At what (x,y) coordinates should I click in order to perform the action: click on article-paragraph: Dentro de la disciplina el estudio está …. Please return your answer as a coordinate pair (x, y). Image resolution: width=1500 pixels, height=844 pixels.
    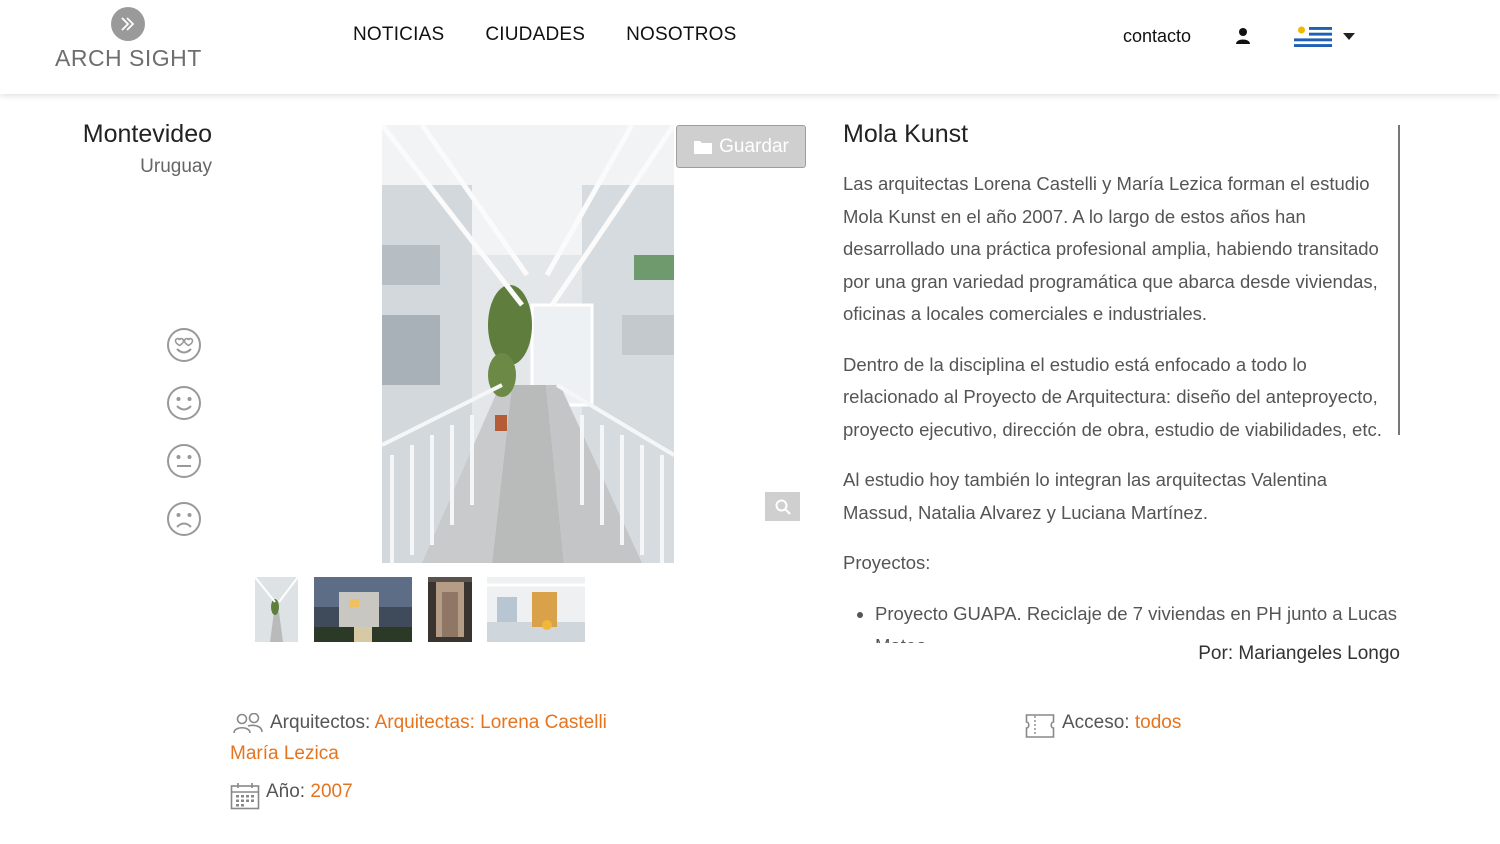
    Looking at the image, I should click on (1112, 396).